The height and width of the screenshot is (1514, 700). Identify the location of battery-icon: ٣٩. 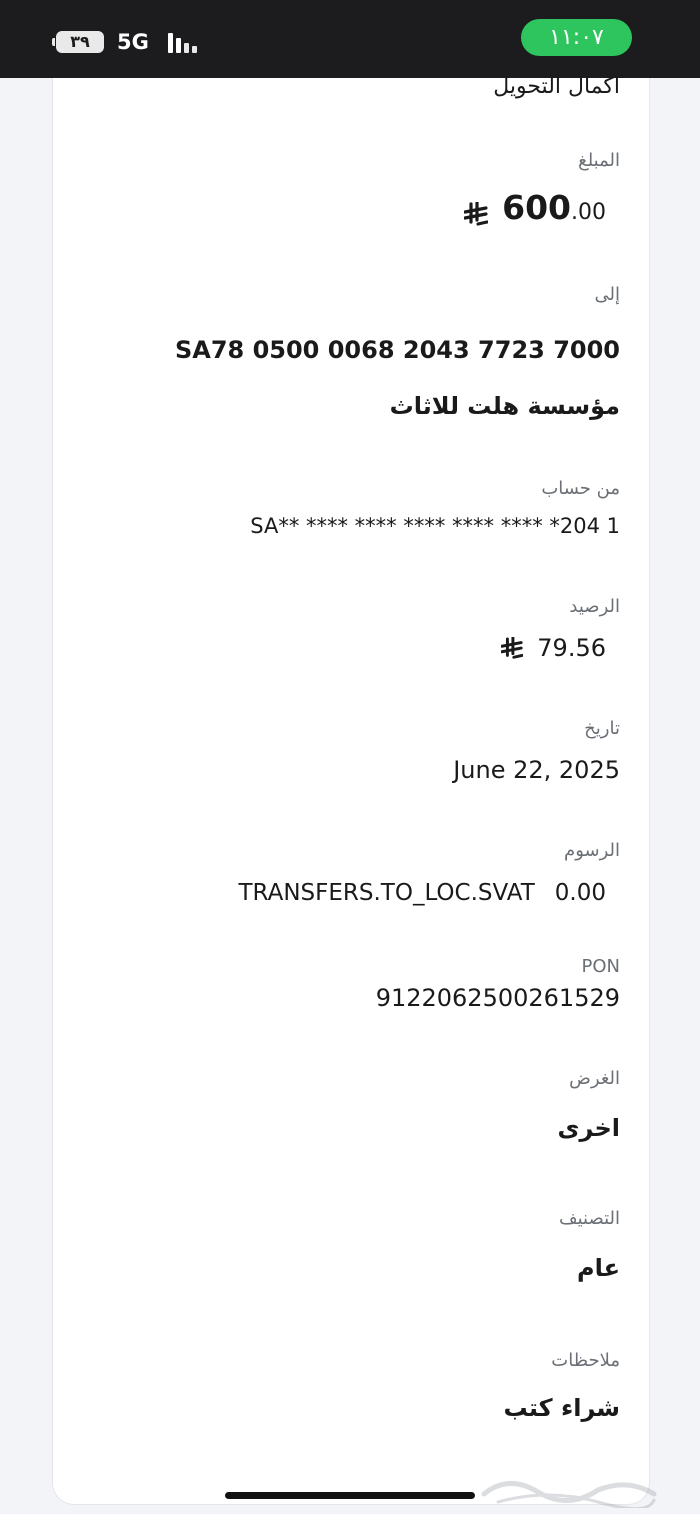
(78, 42).